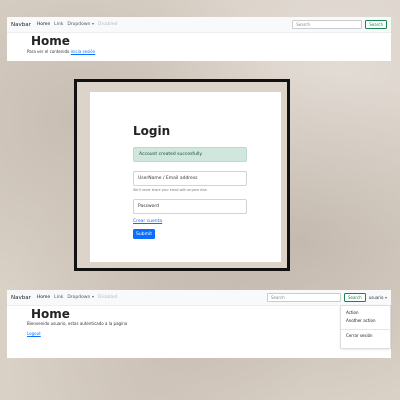 Image resolution: width=400 pixels, height=400 pixels. What do you see at coordinates (152, 131) in the screenshot?
I see `login-title: Login` at bounding box center [152, 131].